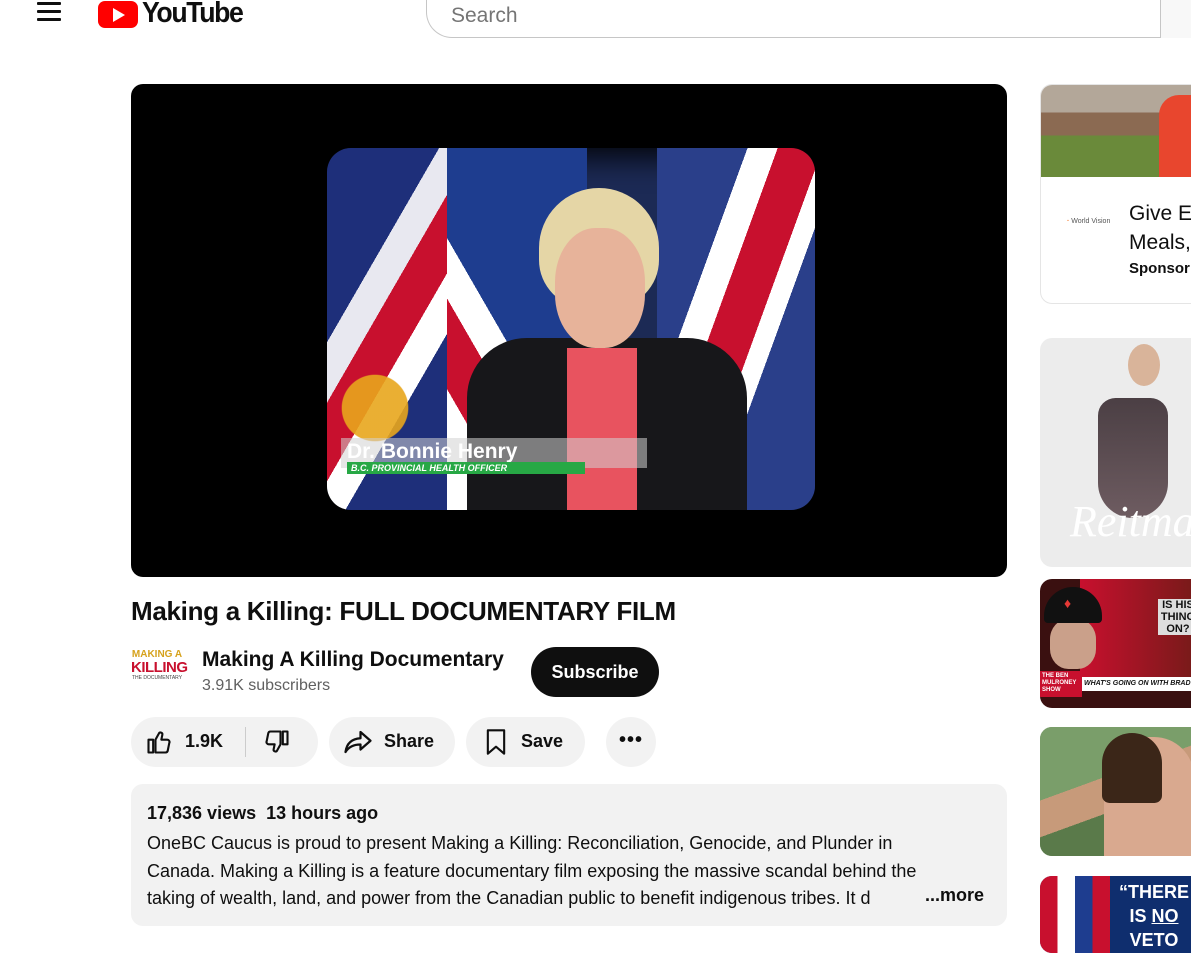 The width and height of the screenshot is (1191, 953). What do you see at coordinates (1175, 19) in the screenshot?
I see `search-button` at bounding box center [1175, 19].